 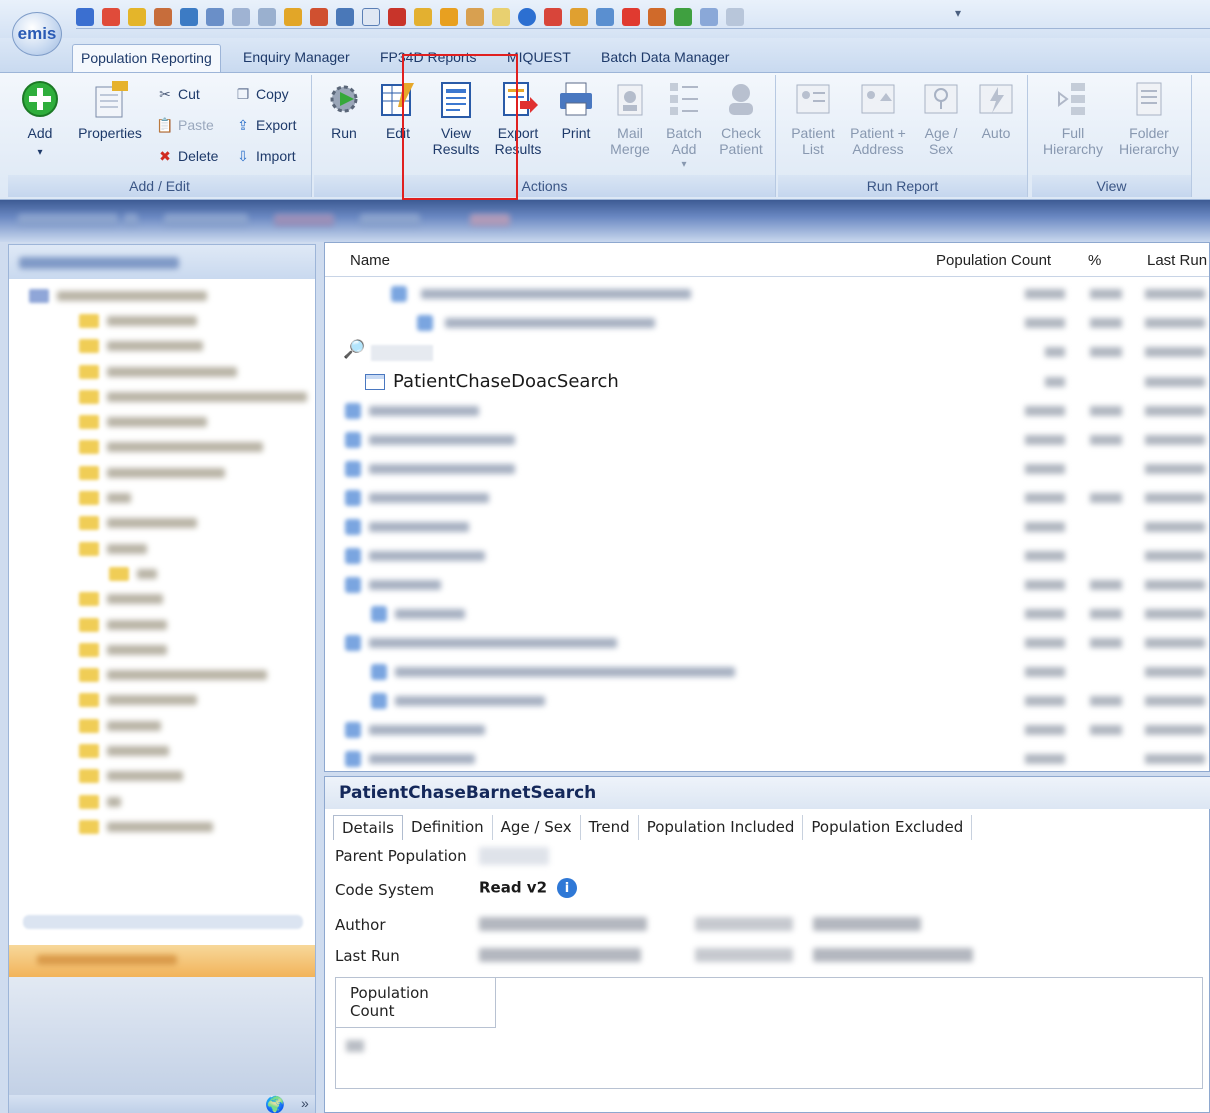 I want to click on paste-button: 📋 Paste, so click(x=185, y=125).